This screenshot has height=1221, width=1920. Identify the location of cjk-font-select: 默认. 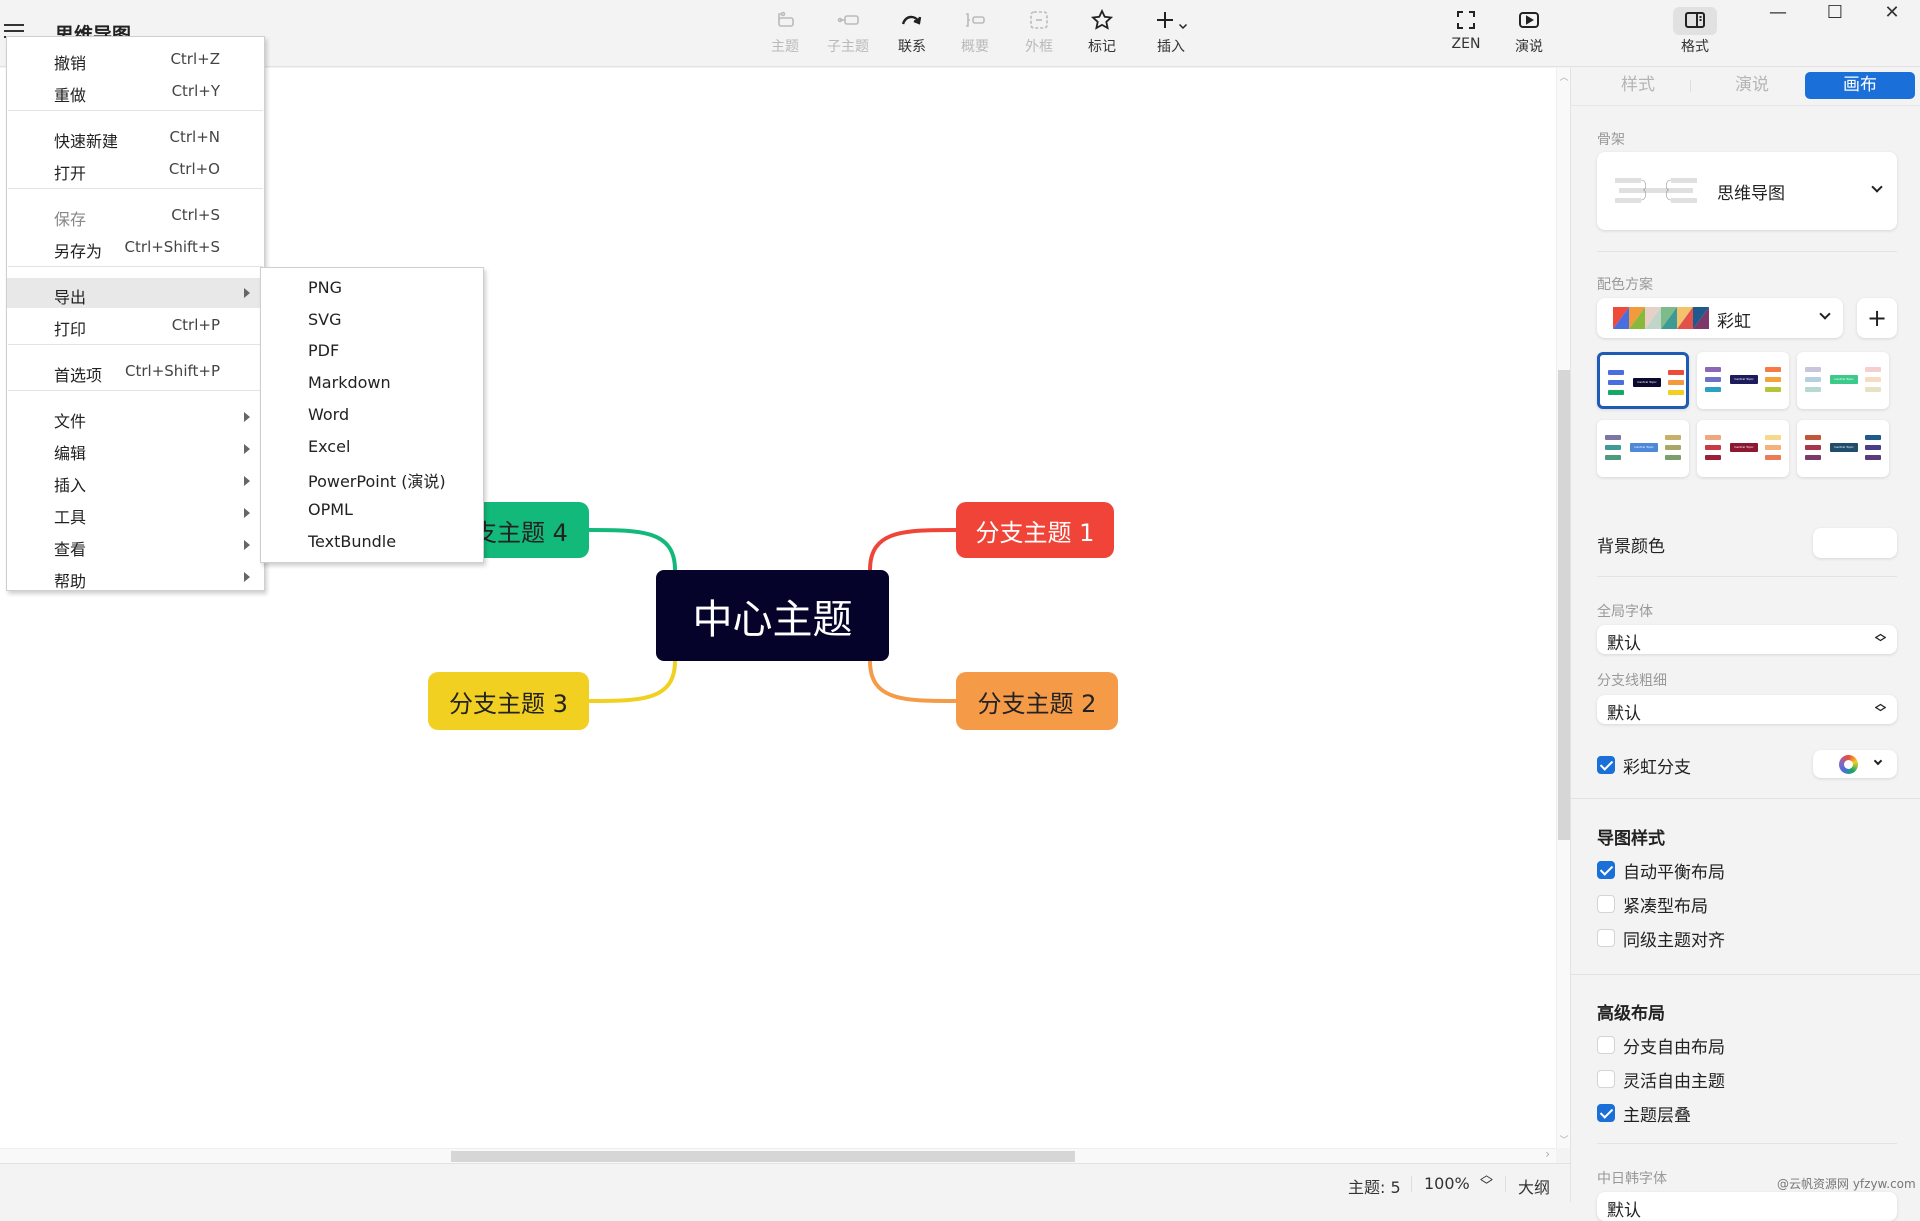
(1747, 1206).